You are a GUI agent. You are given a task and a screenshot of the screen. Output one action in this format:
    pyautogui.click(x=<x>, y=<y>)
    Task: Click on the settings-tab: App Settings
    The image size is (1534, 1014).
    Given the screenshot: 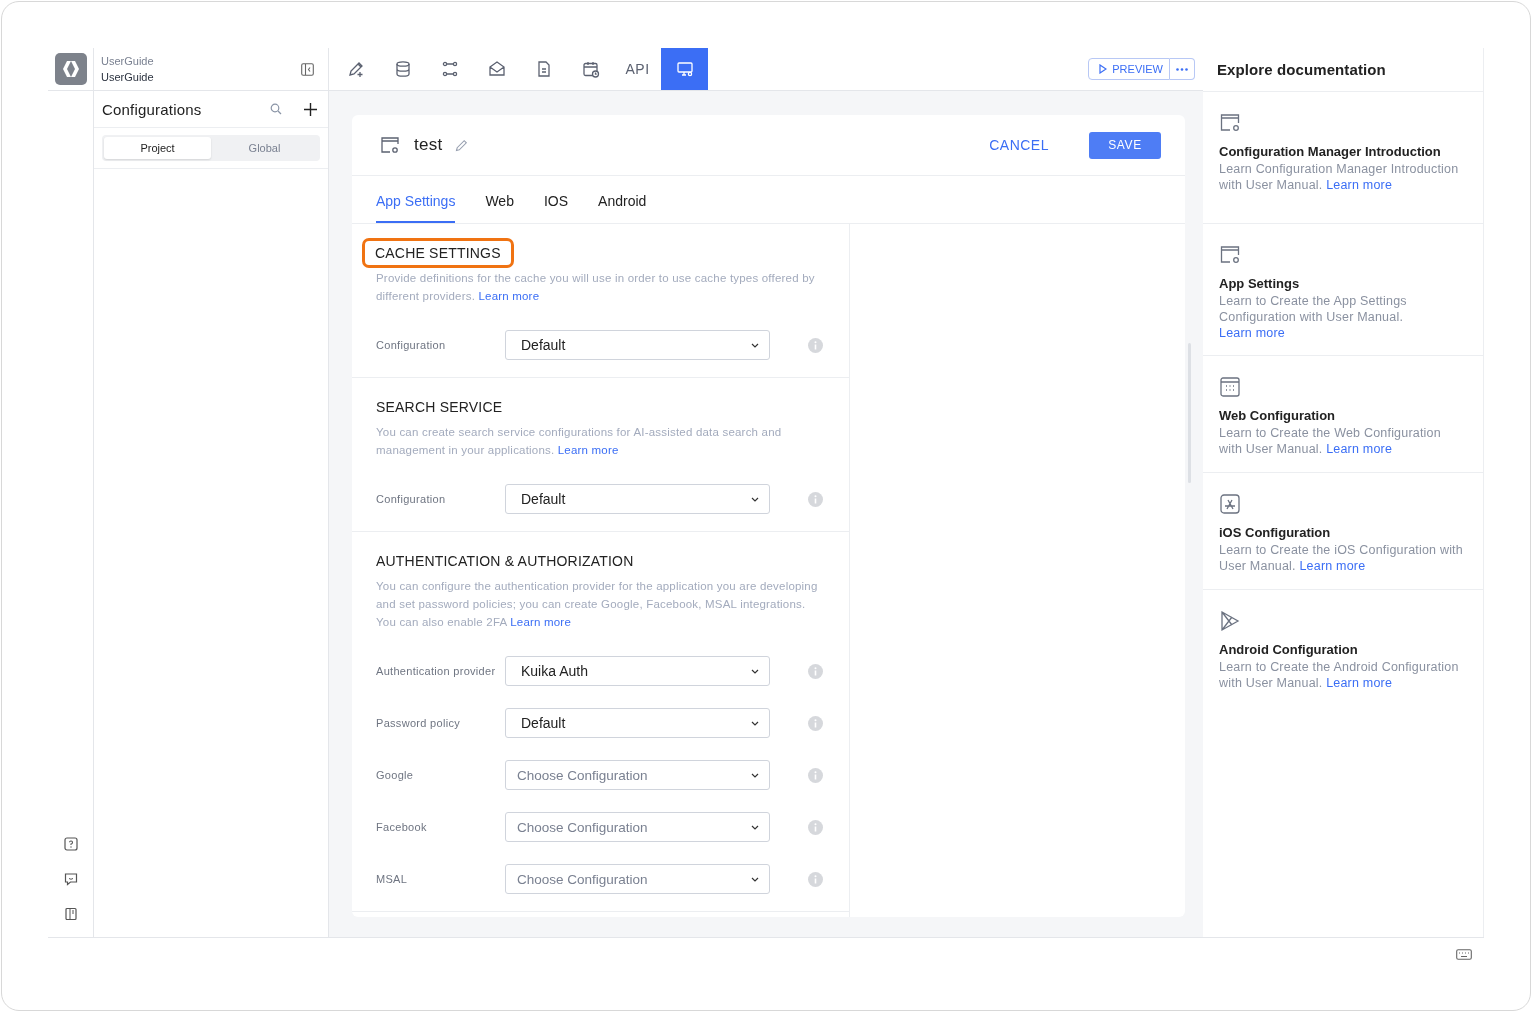 What is the action you would take?
    pyautogui.click(x=416, y=199)
    